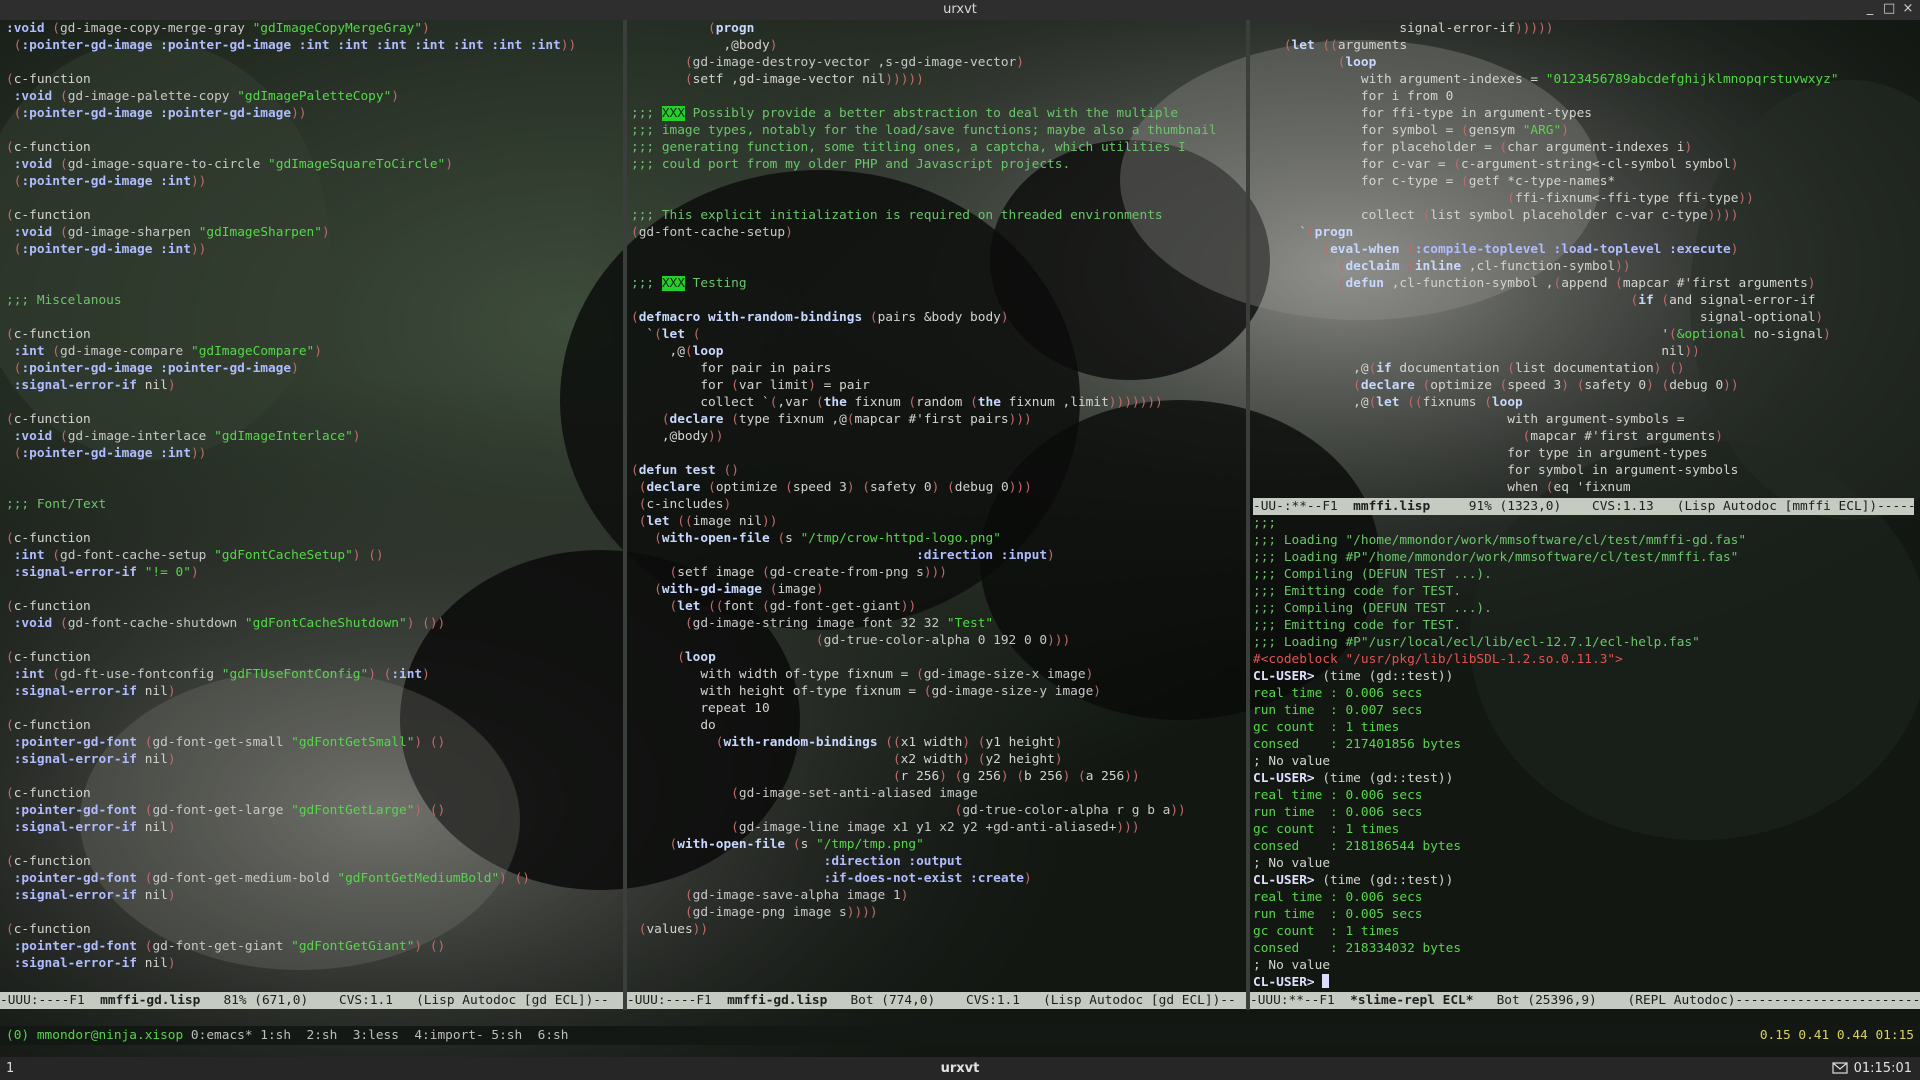  What do you see at coordinates (727, 589) in the screenshot?
I see `code-line: (with-gd-image (image)` at bounding box center [727, 589].